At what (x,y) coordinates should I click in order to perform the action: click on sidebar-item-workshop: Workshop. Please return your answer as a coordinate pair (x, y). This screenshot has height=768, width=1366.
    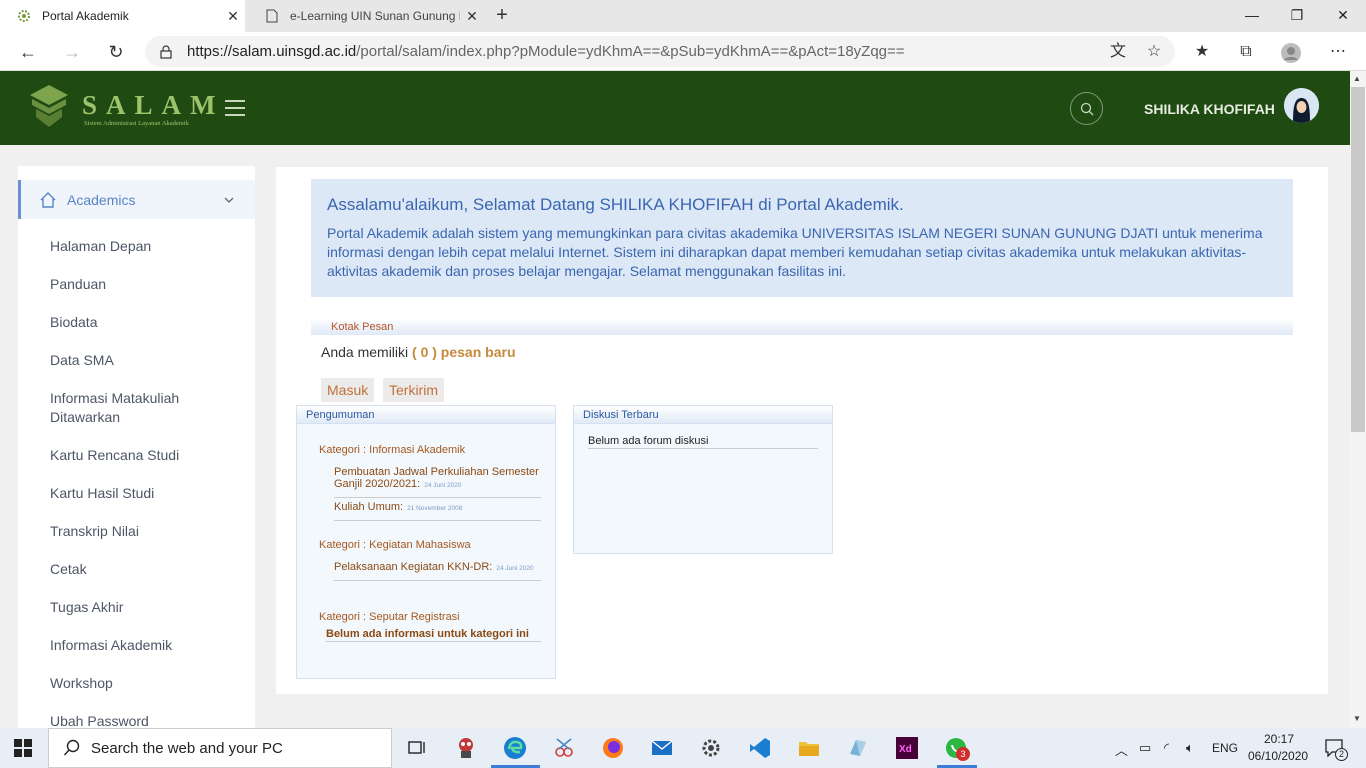
    Looking at the image, I should click on (150, 683).